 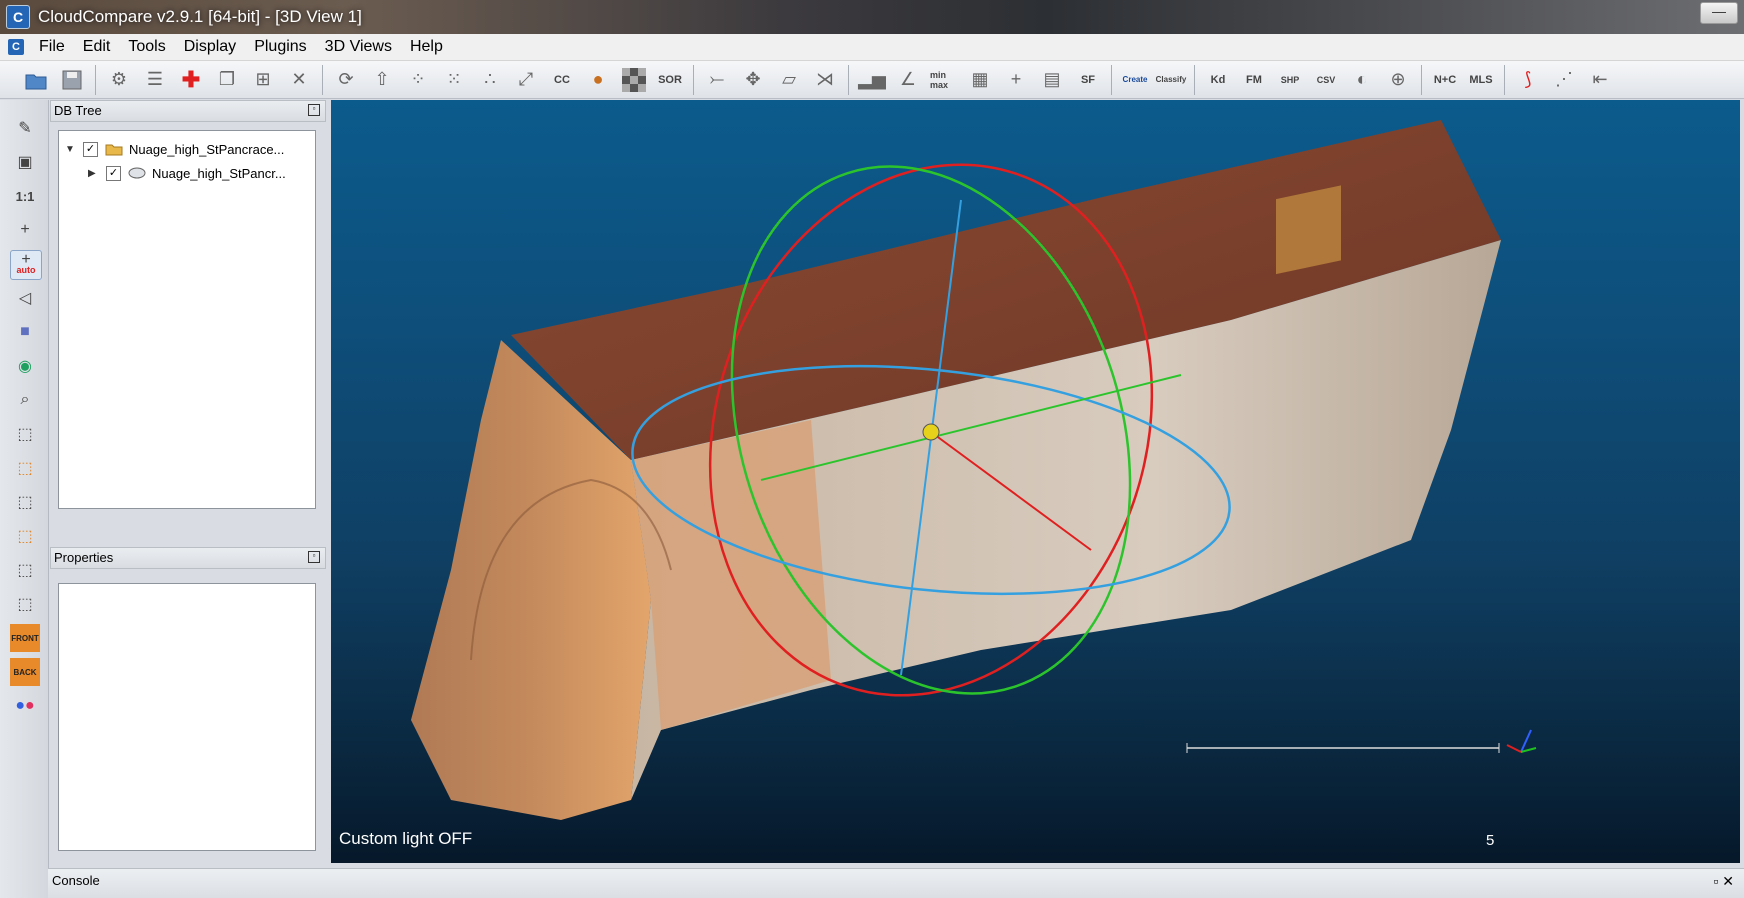 I want to click on menu-tools: Tools, so click(x=146, y=47).